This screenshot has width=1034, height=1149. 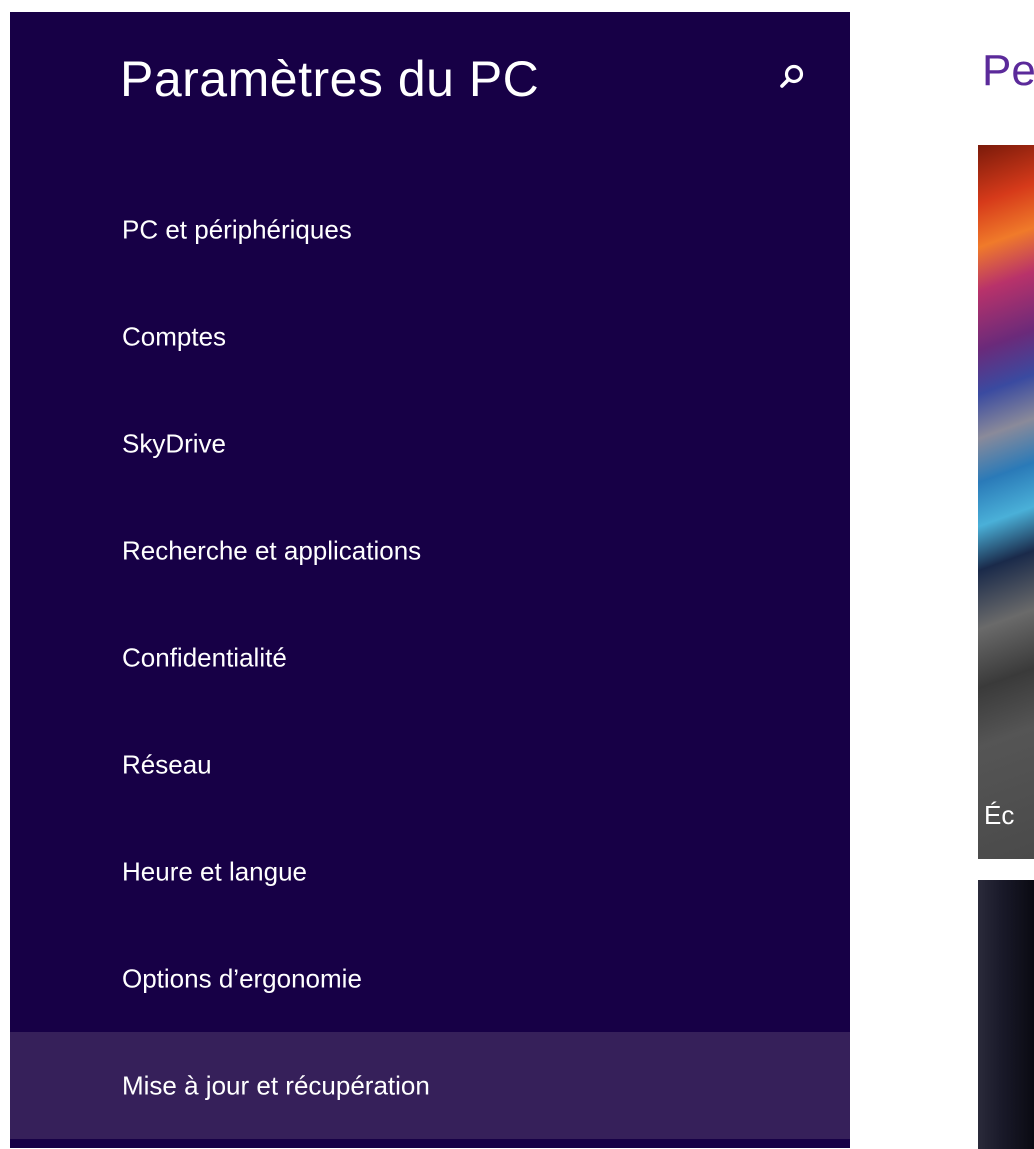 What do you see at coordinates (272, 550) in the screenshot?
I see `nav-item-label: Recherche et applications` at bounding box center [272, 550].